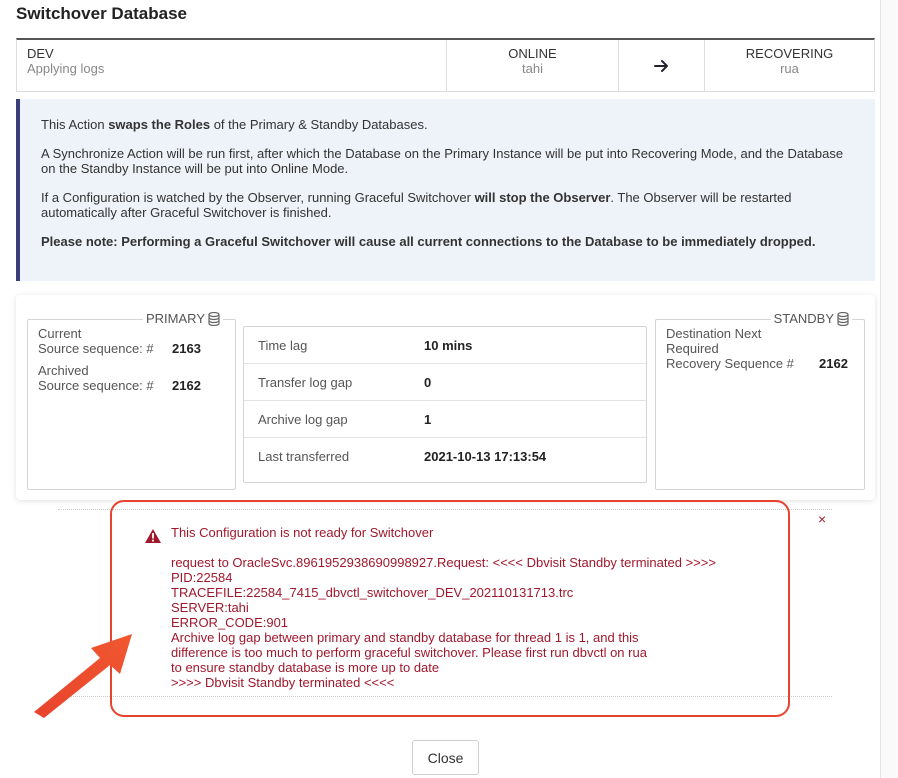 Image resolution: width=898 pixels, height=778 pixels. I want to click on archived-row: Source sequence: # 2162, so click(119, 385).